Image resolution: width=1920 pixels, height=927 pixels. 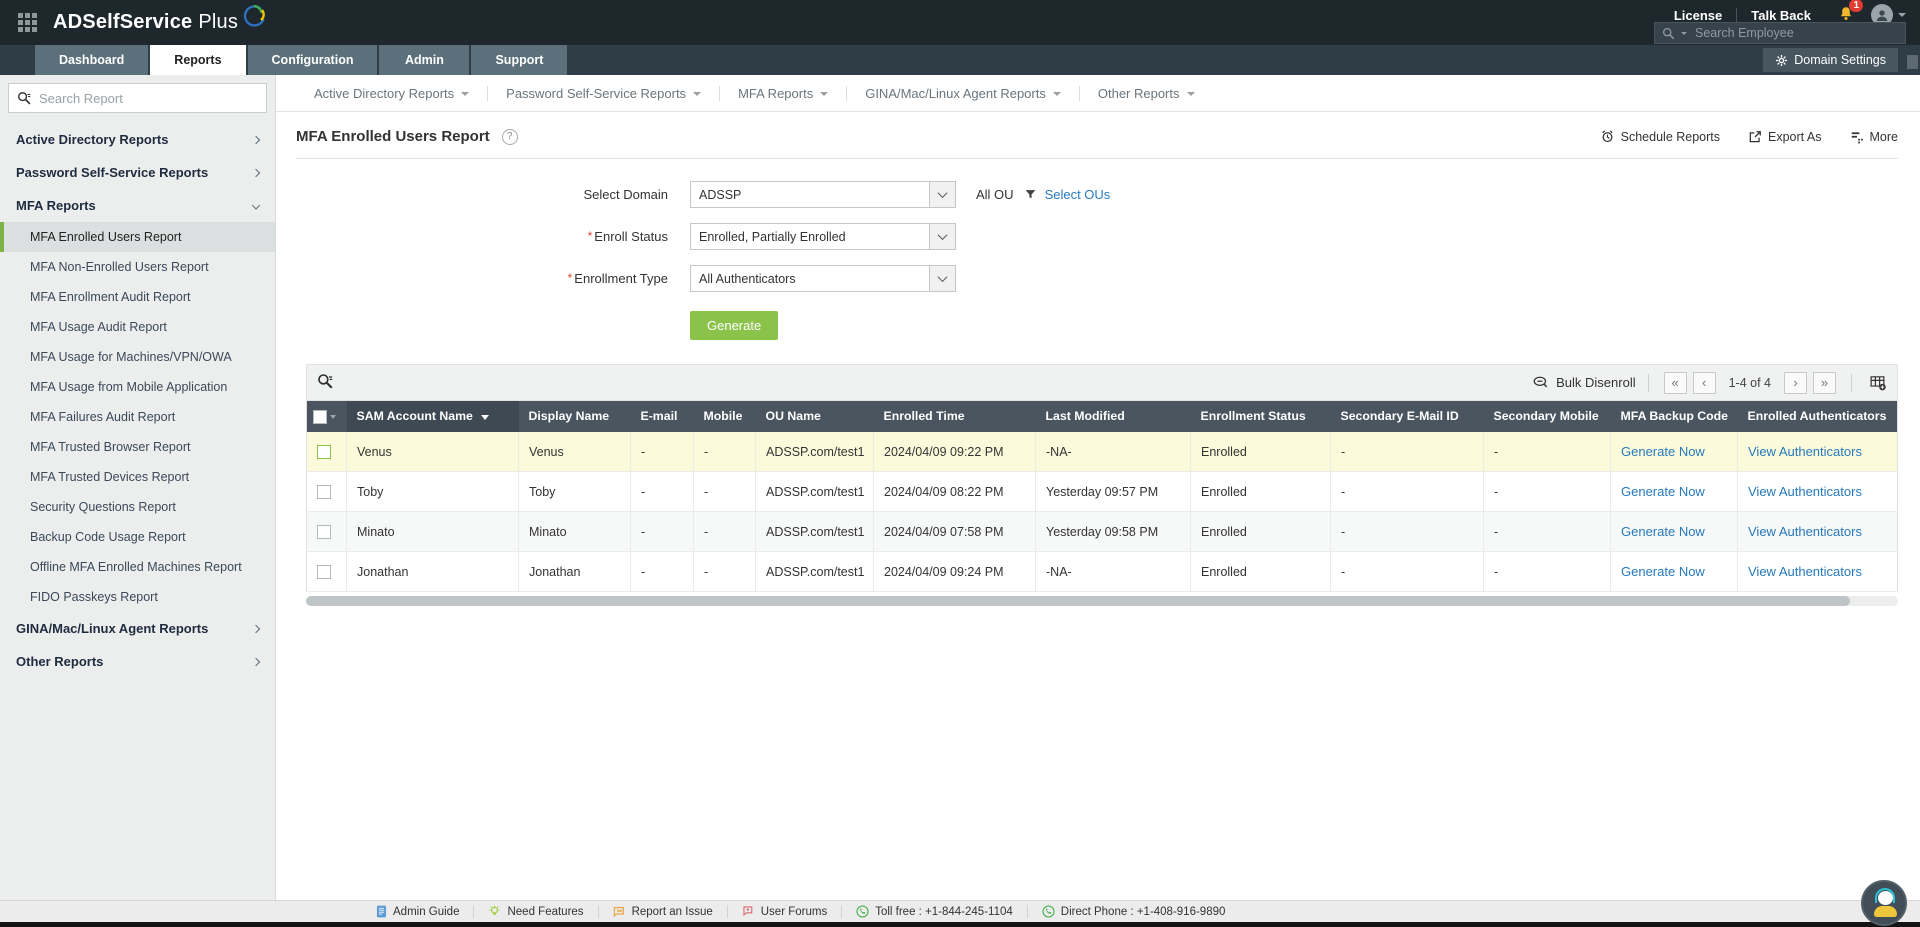 I want to click on tab-configuration: Configuration, so click(x=312, y=60).